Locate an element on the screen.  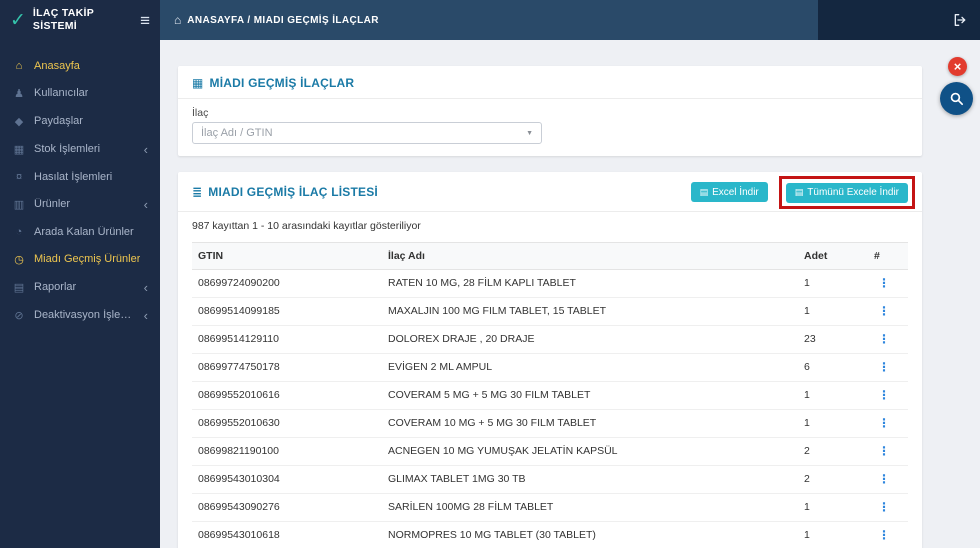
sidebar-item-icon: ⌂ is located at coordinates (19, 65).